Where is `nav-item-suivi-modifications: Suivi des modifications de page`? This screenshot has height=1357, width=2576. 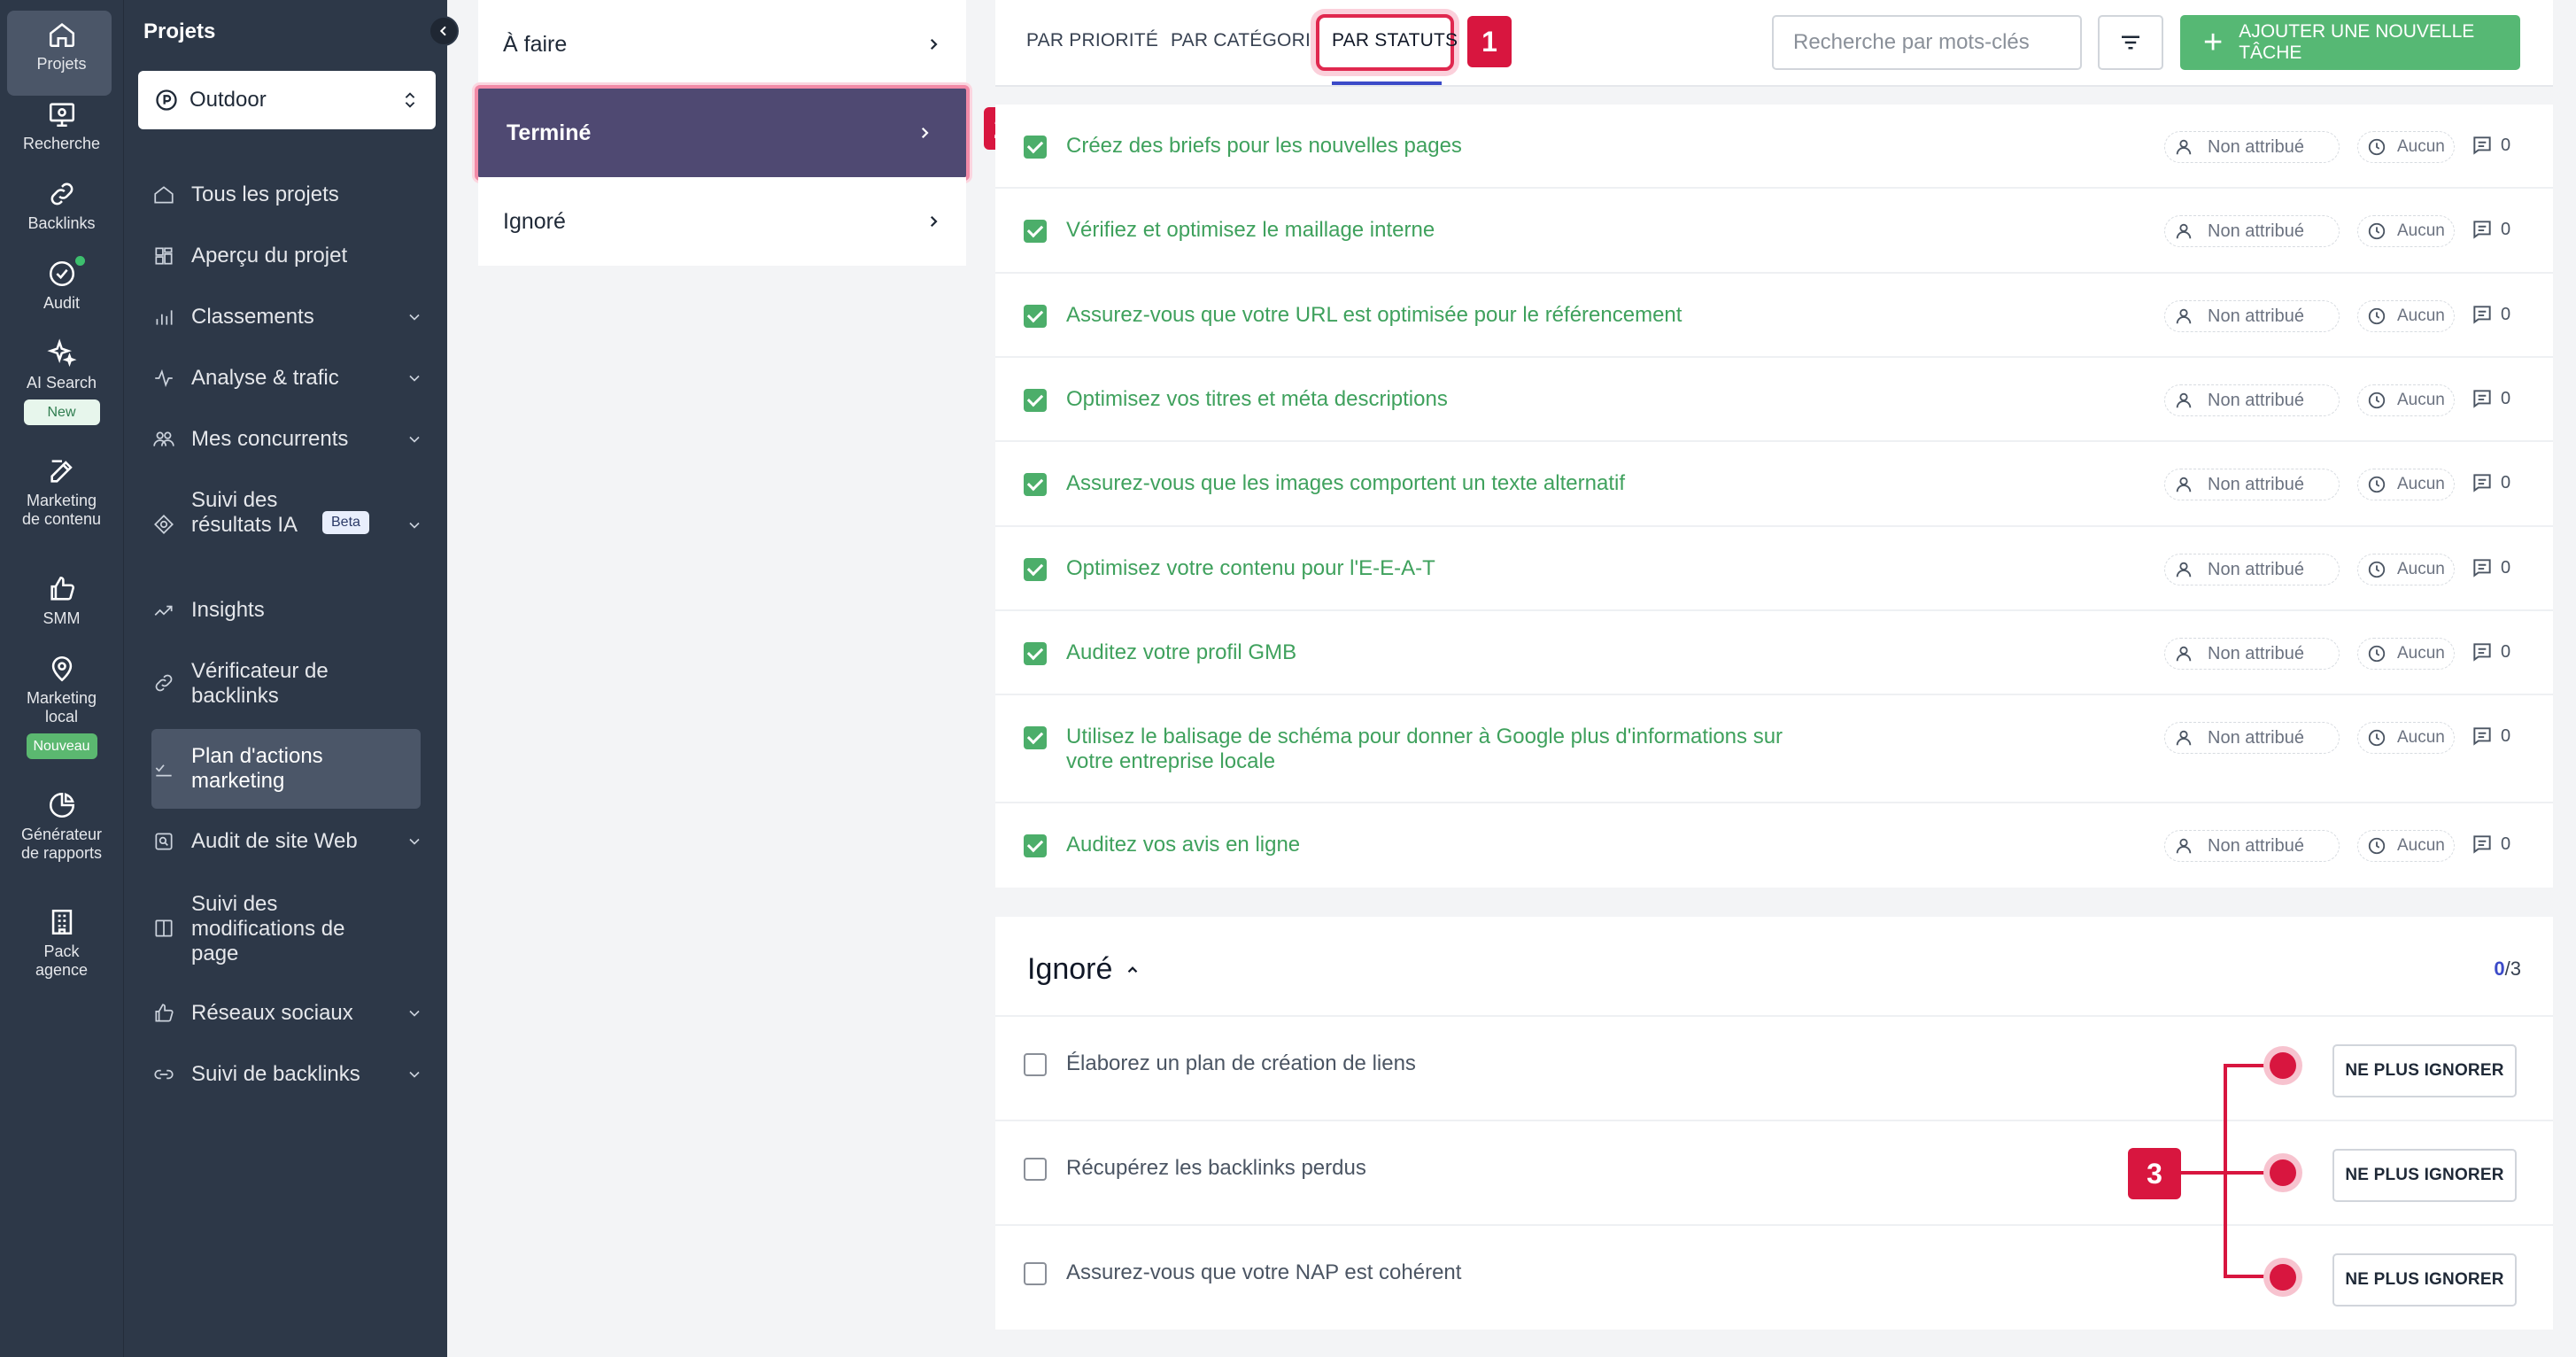 nav-item-suivi-modifications: Suivi des modifications de page is located at coordinates (287, 929).